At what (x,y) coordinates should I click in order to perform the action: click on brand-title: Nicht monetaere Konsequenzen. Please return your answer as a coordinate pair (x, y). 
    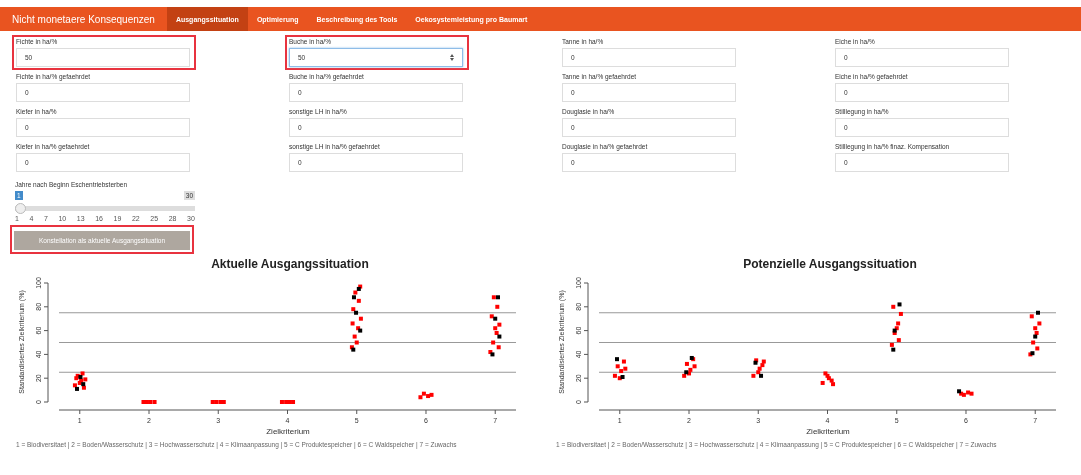
    Looking at the image, I should click on (83, 19).